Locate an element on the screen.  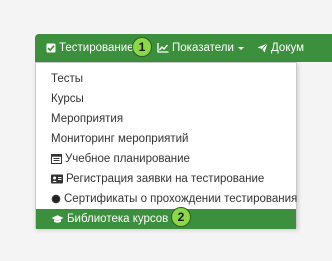
menu-item-learning-planning: Учебное планирование is located at coordinates (166, 159).